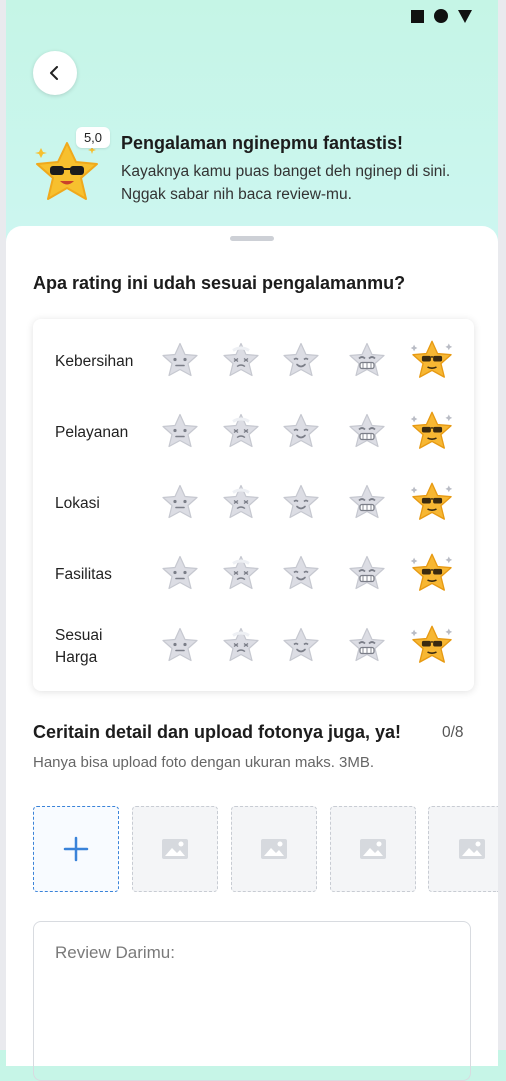 The image size is (506, 1081). I want to click on review-textarea: Review Darimu:, so click(252, 1001).